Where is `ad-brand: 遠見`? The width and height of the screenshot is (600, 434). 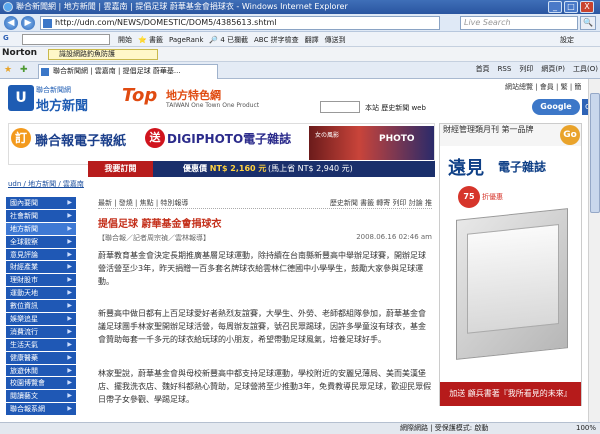 ad-brand: 遠見 is located at coordinates (466, 168).